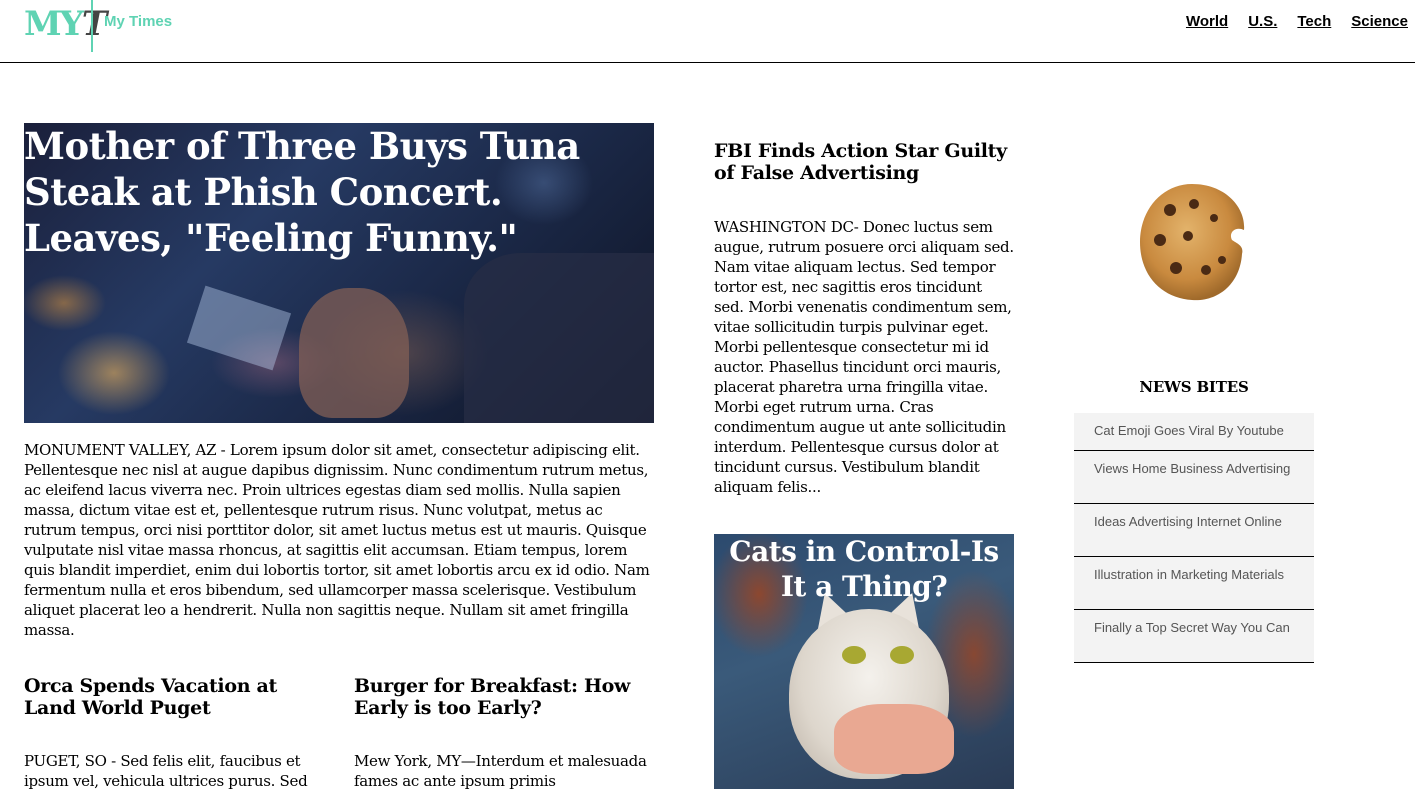  I want to click on nav-link-tech: Tech, so click(1314, 21).